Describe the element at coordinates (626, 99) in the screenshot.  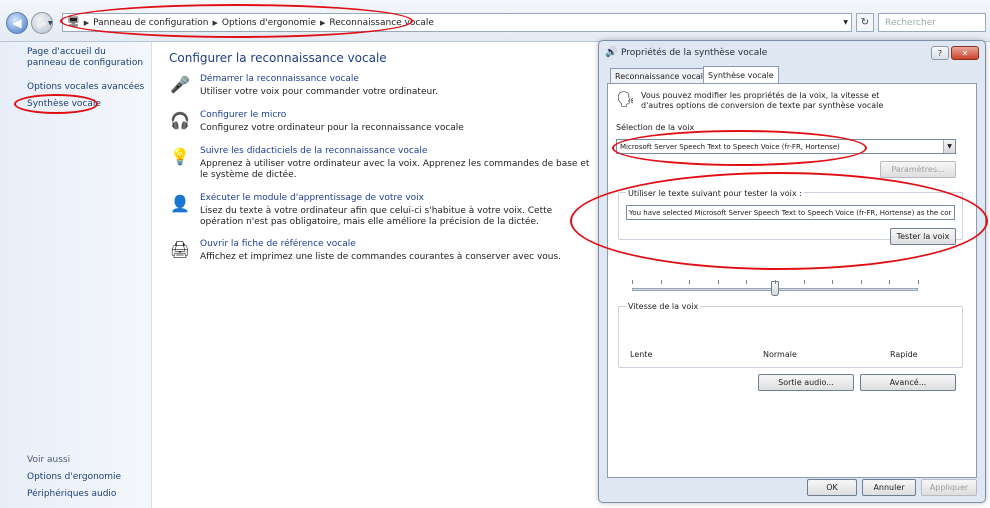
I see `speech-settings-icon: 🗣` at that location.